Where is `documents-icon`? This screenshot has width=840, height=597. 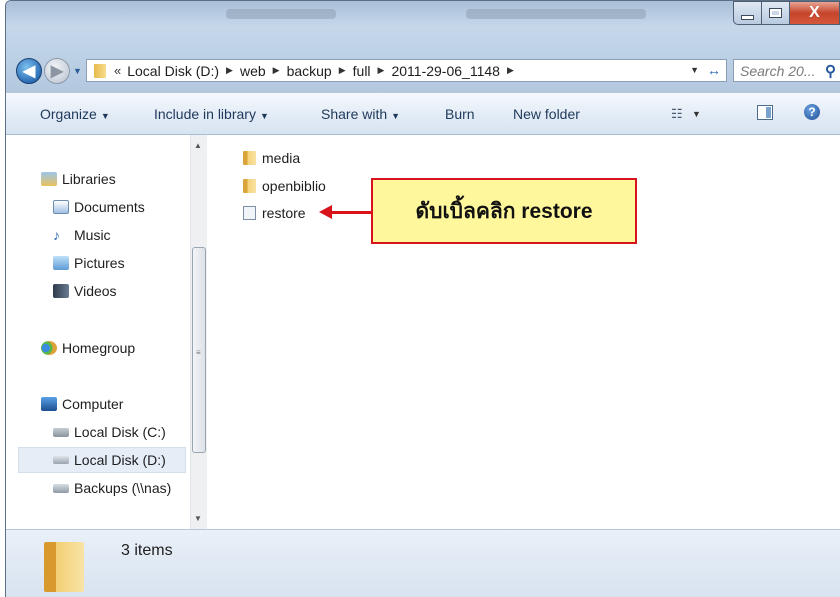 documents-icon is located at coordinates (61, 207).